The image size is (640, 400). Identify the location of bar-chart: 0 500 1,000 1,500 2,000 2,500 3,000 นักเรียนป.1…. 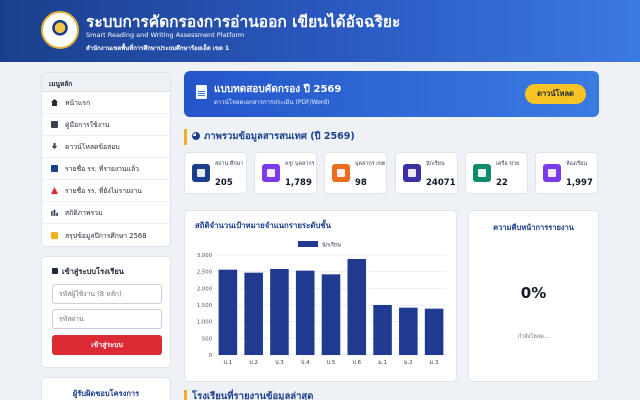
(322, 303).